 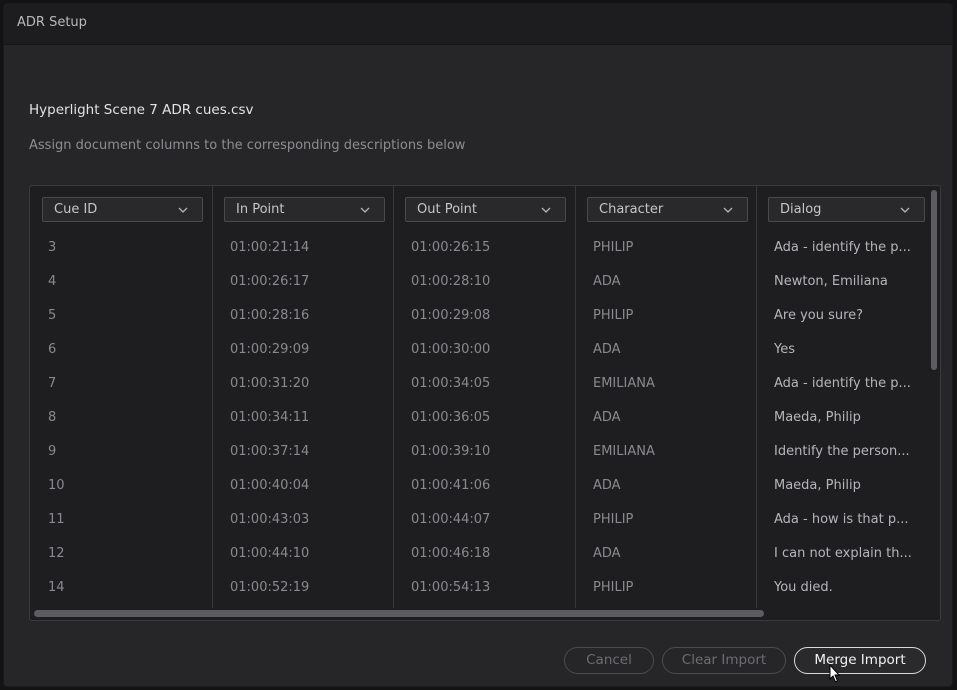 I want to click on cancel-button: Cancel, so click(x=609, y=660).